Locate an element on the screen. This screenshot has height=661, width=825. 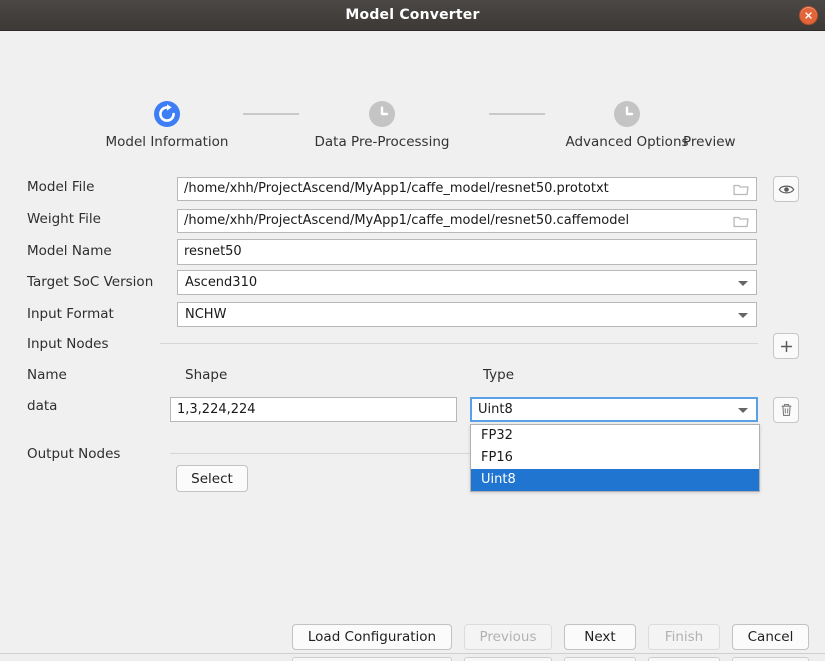
step-label: Data Pre-Processing is located at coordinates (382, 142).